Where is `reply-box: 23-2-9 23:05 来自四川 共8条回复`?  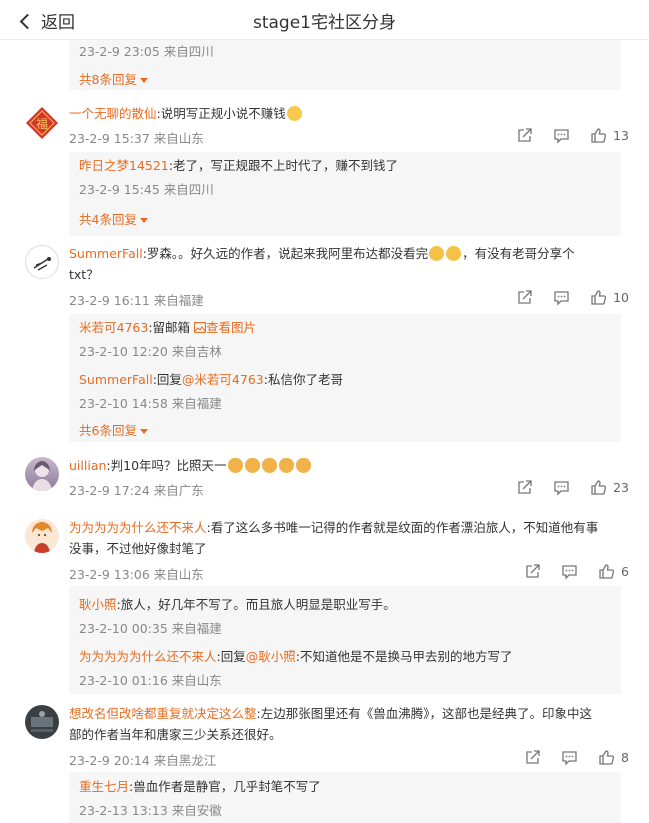 reply-box: 23-2-9 23:05 来自四川 共8条回复 is located at coordinates (345, 64).